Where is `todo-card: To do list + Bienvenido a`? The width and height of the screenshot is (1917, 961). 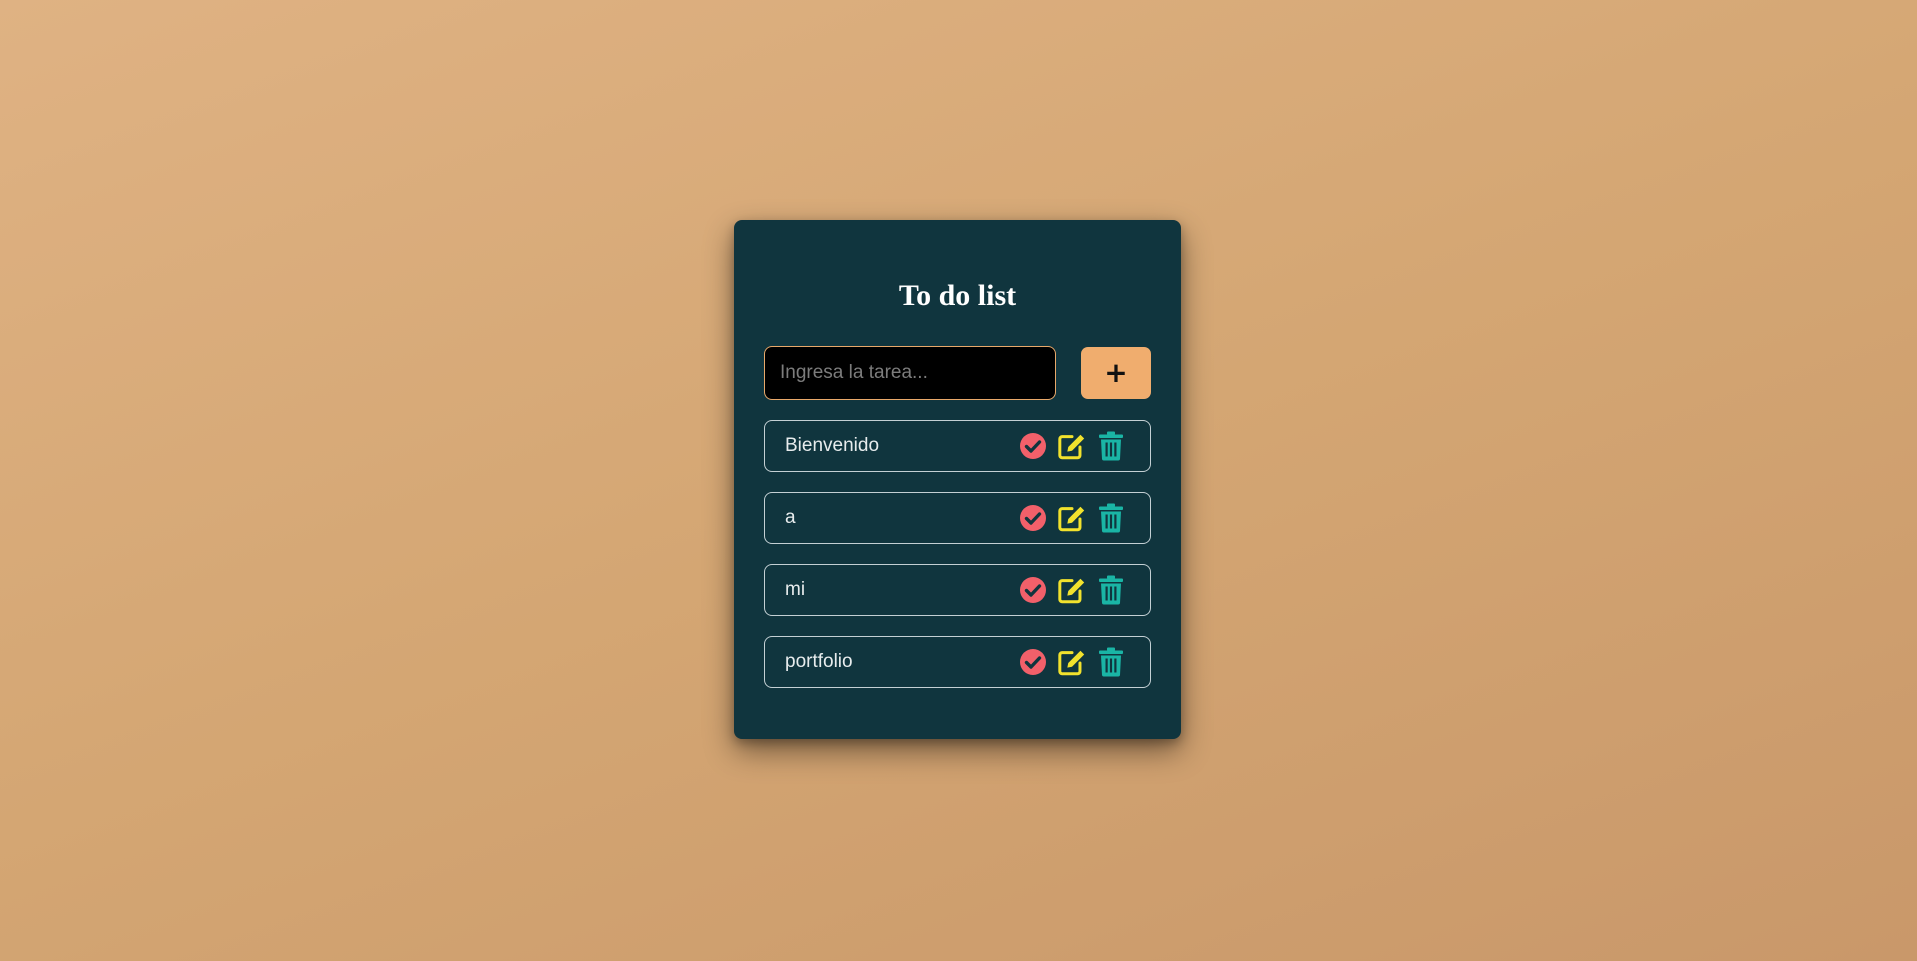 todo-card: To do list + Bienvenido a is located at coordinates (957, 479).